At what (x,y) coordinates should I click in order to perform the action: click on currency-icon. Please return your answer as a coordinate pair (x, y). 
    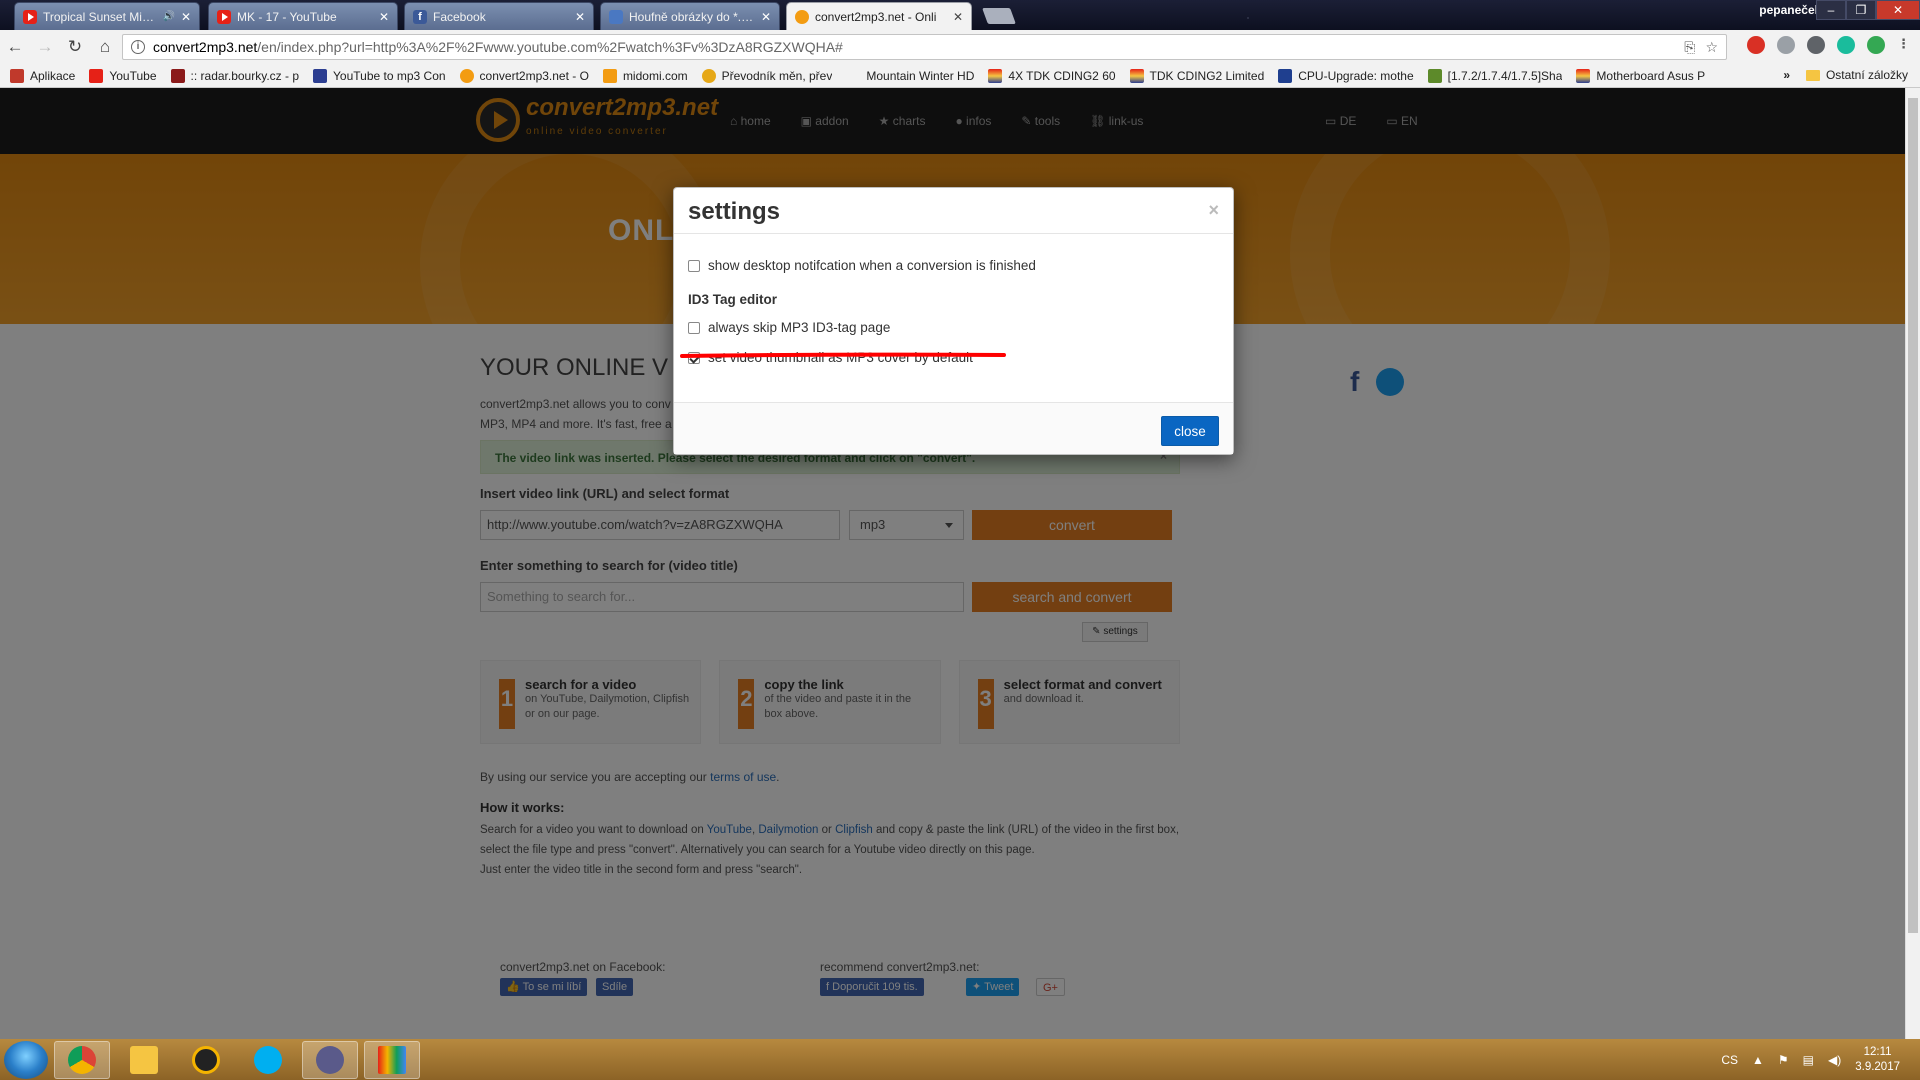
    Looking at the image, I should click on (708, 75).